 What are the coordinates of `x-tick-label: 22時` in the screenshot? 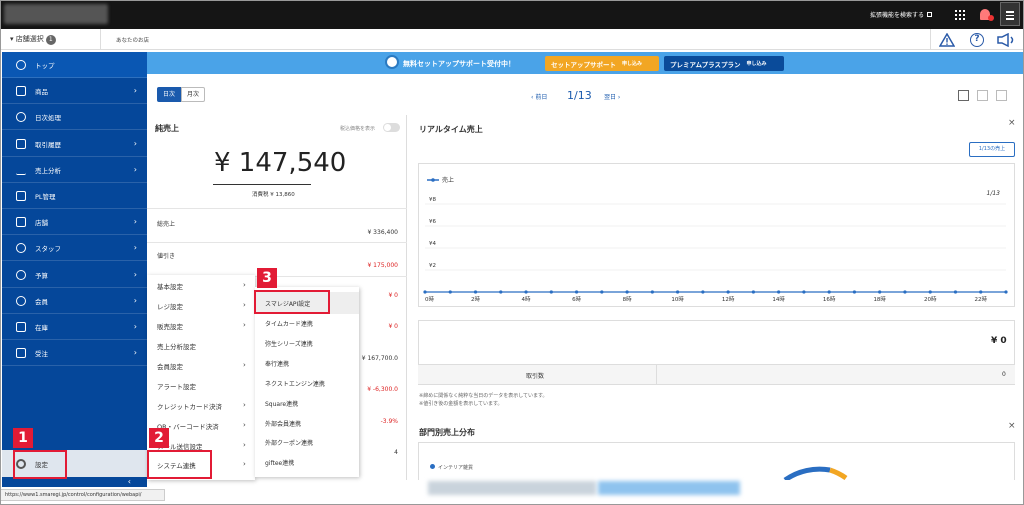 It's located at (980, 299).